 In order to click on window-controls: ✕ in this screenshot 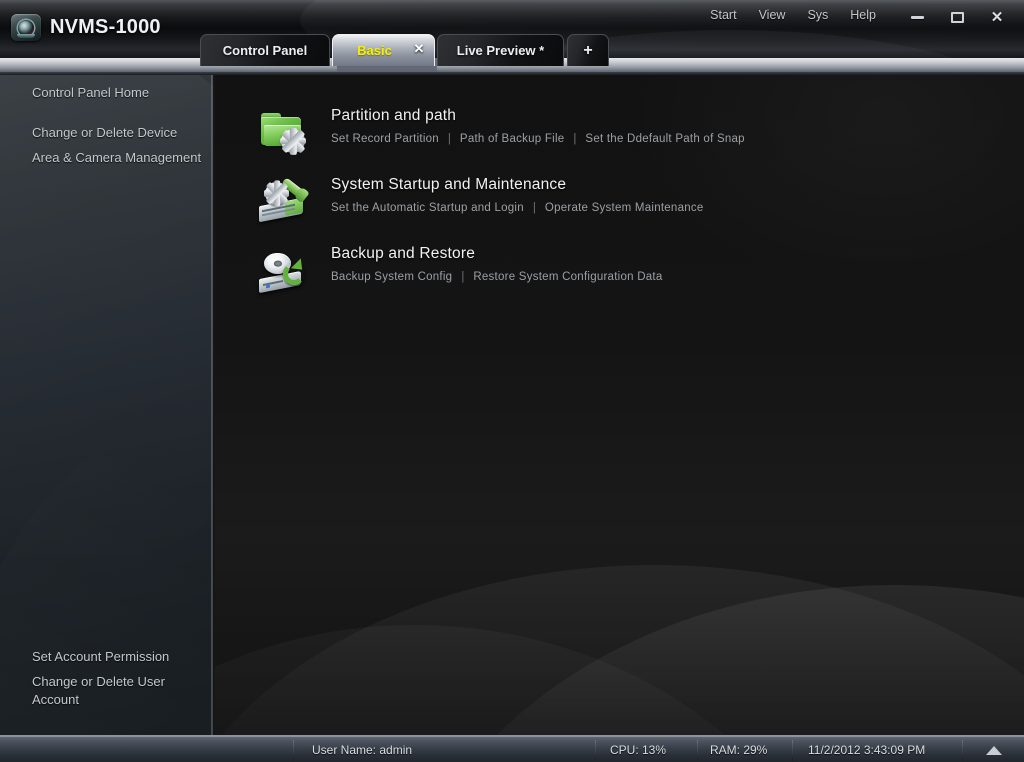, I will do `click(957, 17)`.